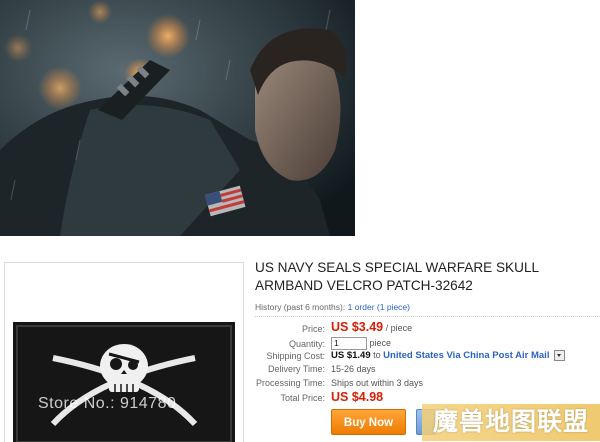 The height and width of the screenshot is (442, 600). Describe the element at coordinates (377, 355) in the screenshot. I see `shipping-to: to` at that location.